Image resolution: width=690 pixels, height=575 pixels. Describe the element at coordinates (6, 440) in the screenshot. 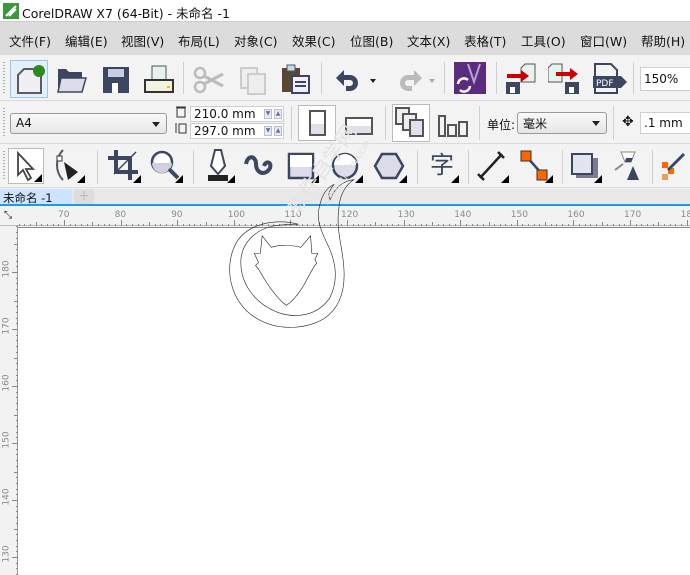

I see `ruler-label: 150` at that location.